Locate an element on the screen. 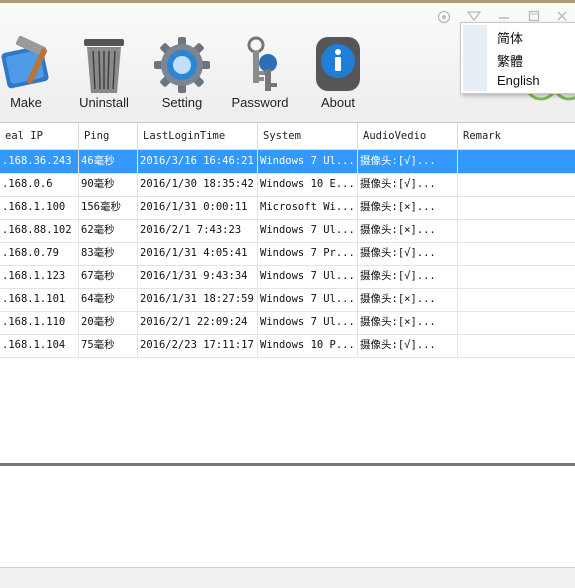 The height and width of the screenshot is (588, 575). about-button: About is located at coordinates (338, 76).